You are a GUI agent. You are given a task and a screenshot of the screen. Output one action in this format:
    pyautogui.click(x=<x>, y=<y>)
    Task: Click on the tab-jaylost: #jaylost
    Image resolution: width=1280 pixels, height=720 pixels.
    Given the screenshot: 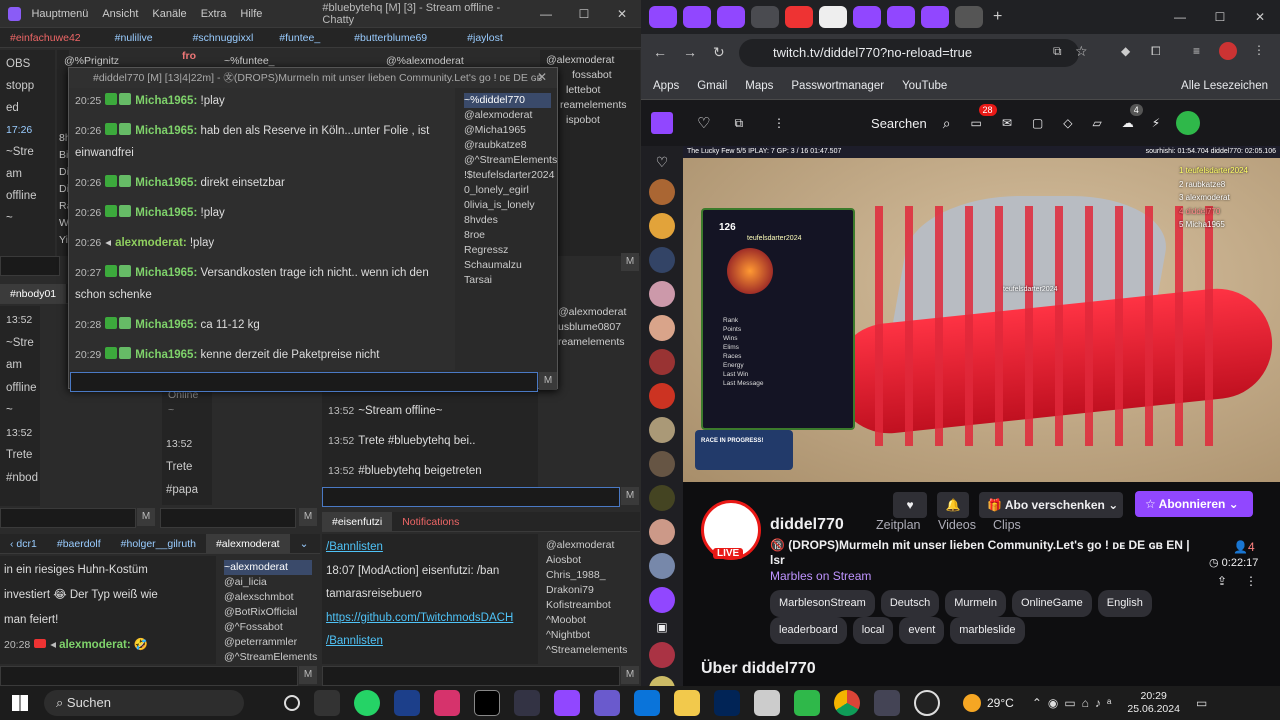 What is the action you would take?
    pyautogui.click(x=485, y=37)
    